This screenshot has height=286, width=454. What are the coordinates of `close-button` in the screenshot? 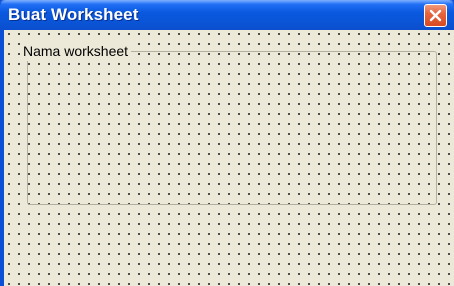 It's located at (435, 15).